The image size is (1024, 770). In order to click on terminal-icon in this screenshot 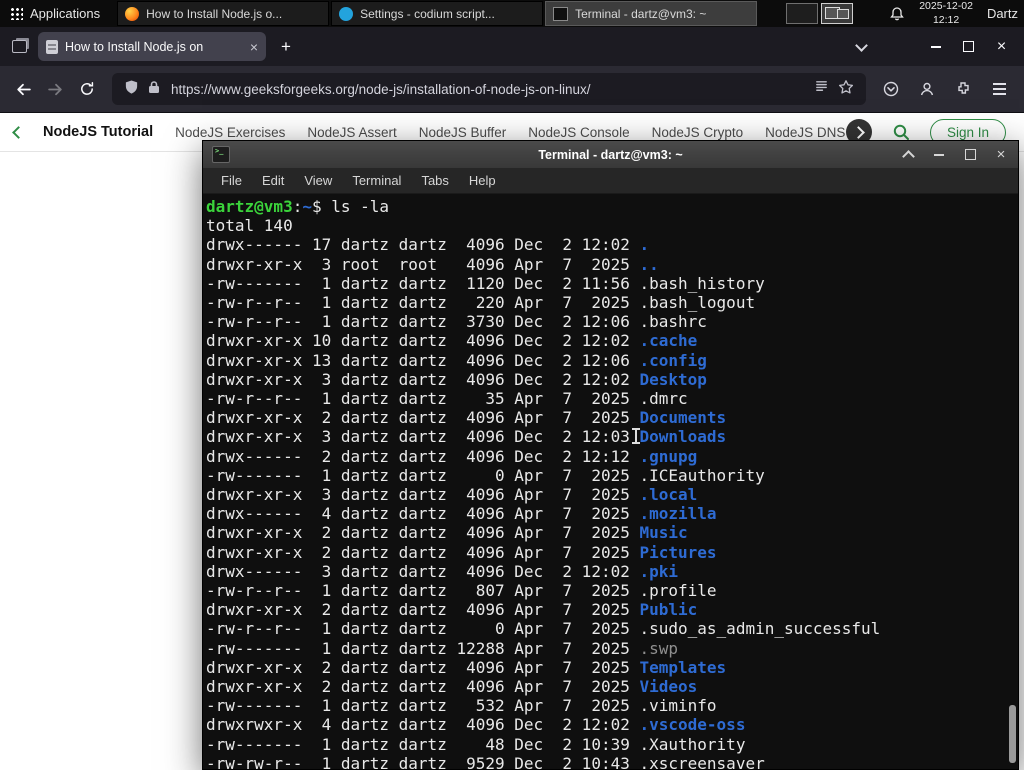, I will do `click(561, 13)`.